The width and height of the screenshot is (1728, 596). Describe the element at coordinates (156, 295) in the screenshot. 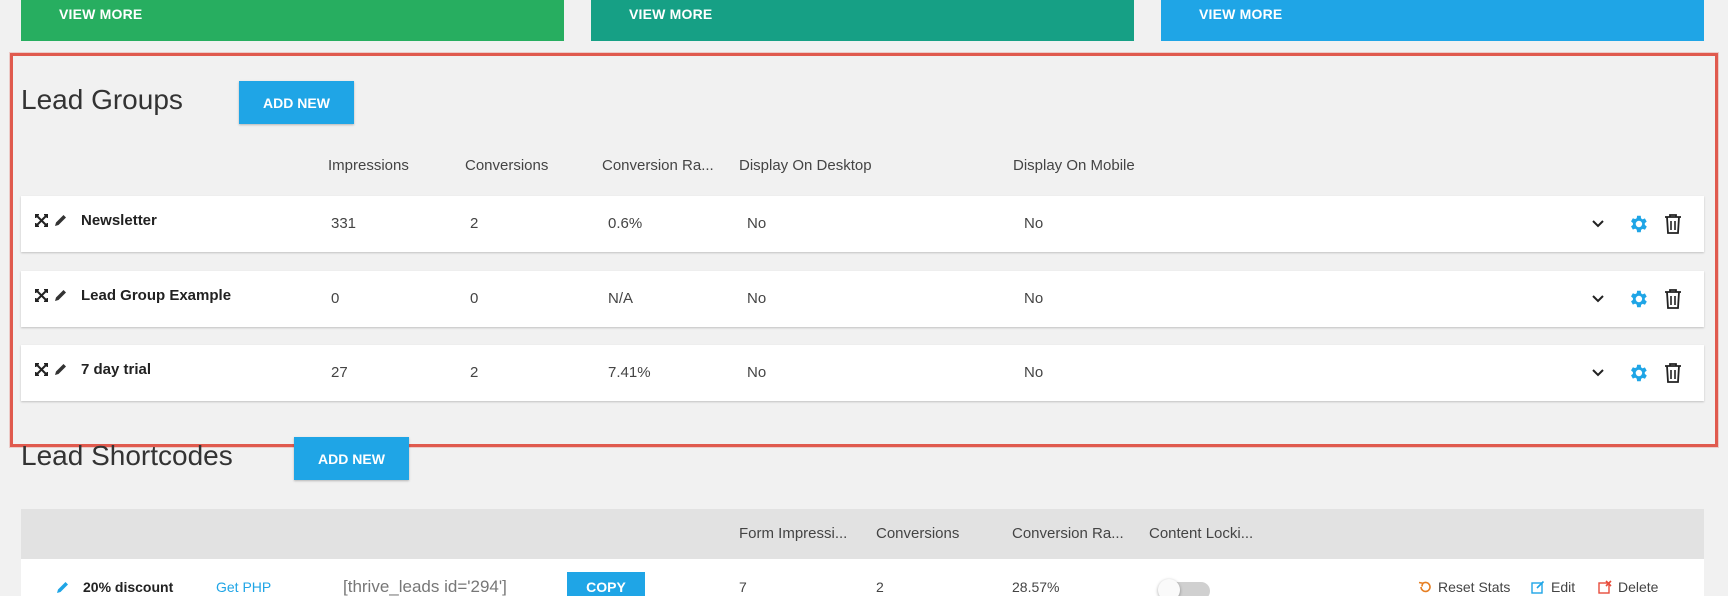

I see `lead-group-name: Lead Group Example` at that location.